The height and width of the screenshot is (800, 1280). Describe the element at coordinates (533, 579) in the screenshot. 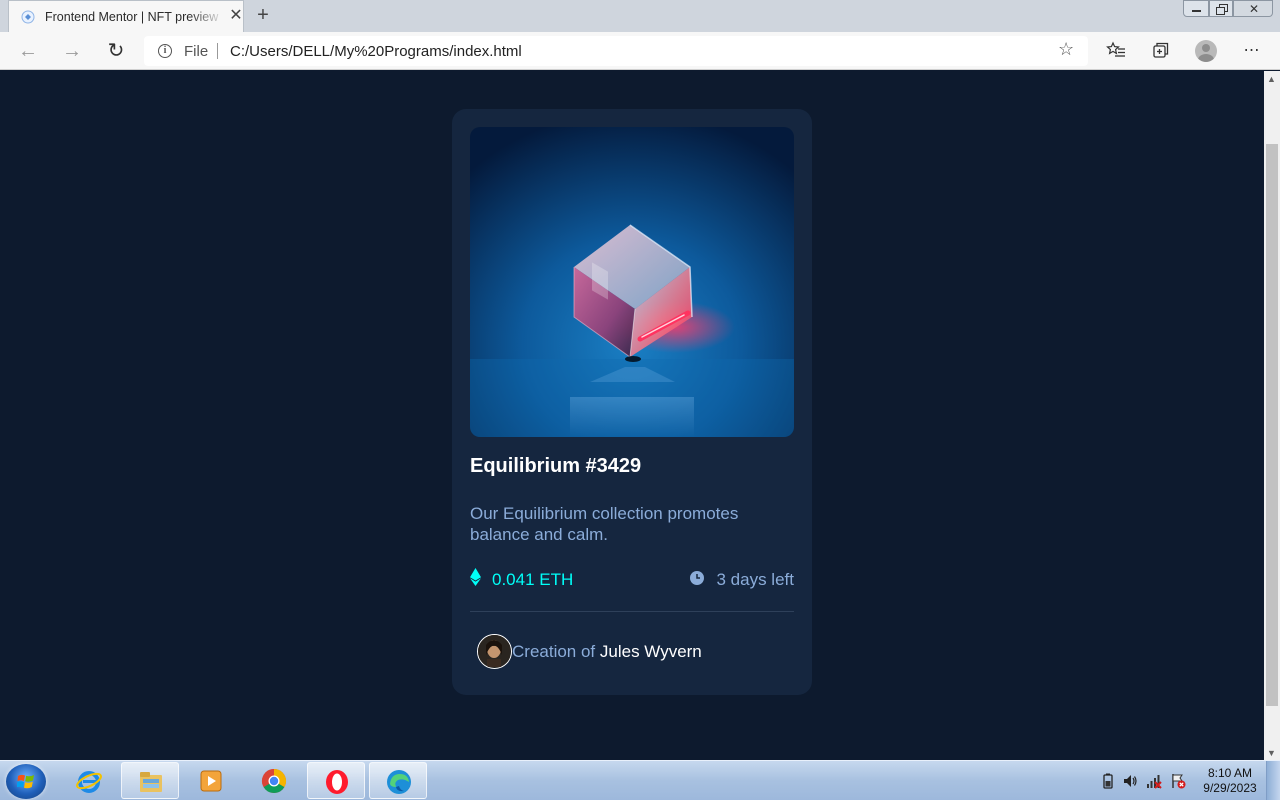

I see `price-value: 0.041 ETH` at that location.